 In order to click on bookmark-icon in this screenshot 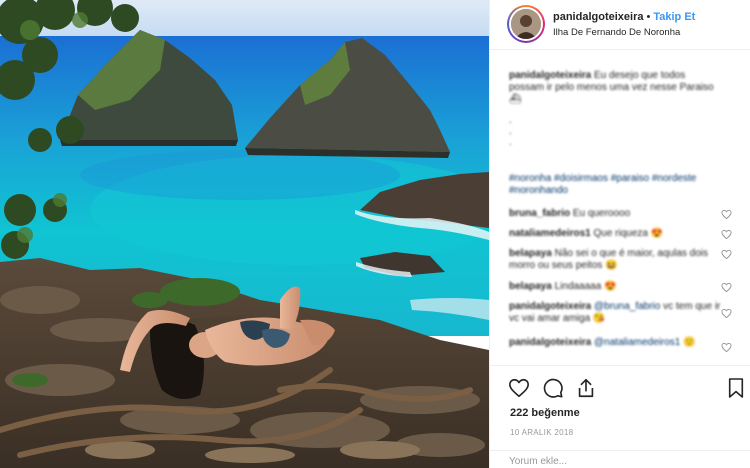, I will do `click(736, 388)`.